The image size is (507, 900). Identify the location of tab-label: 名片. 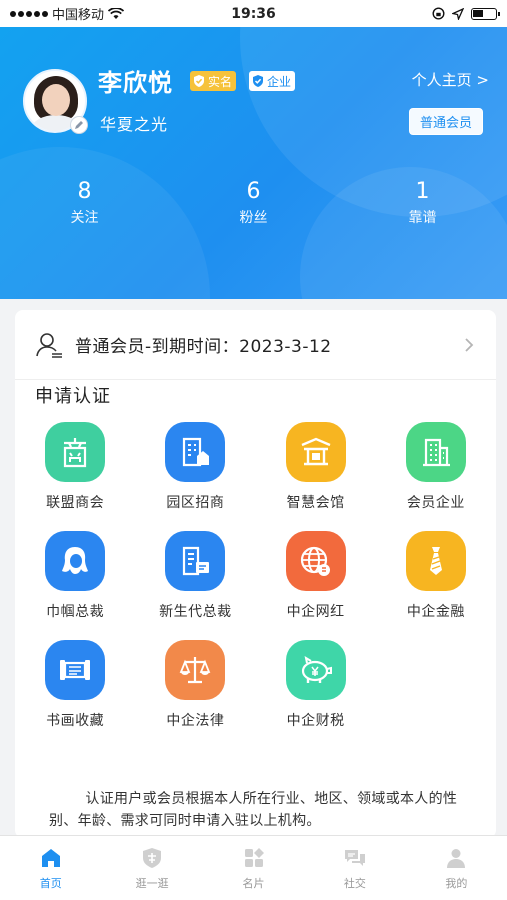
(253, 883).